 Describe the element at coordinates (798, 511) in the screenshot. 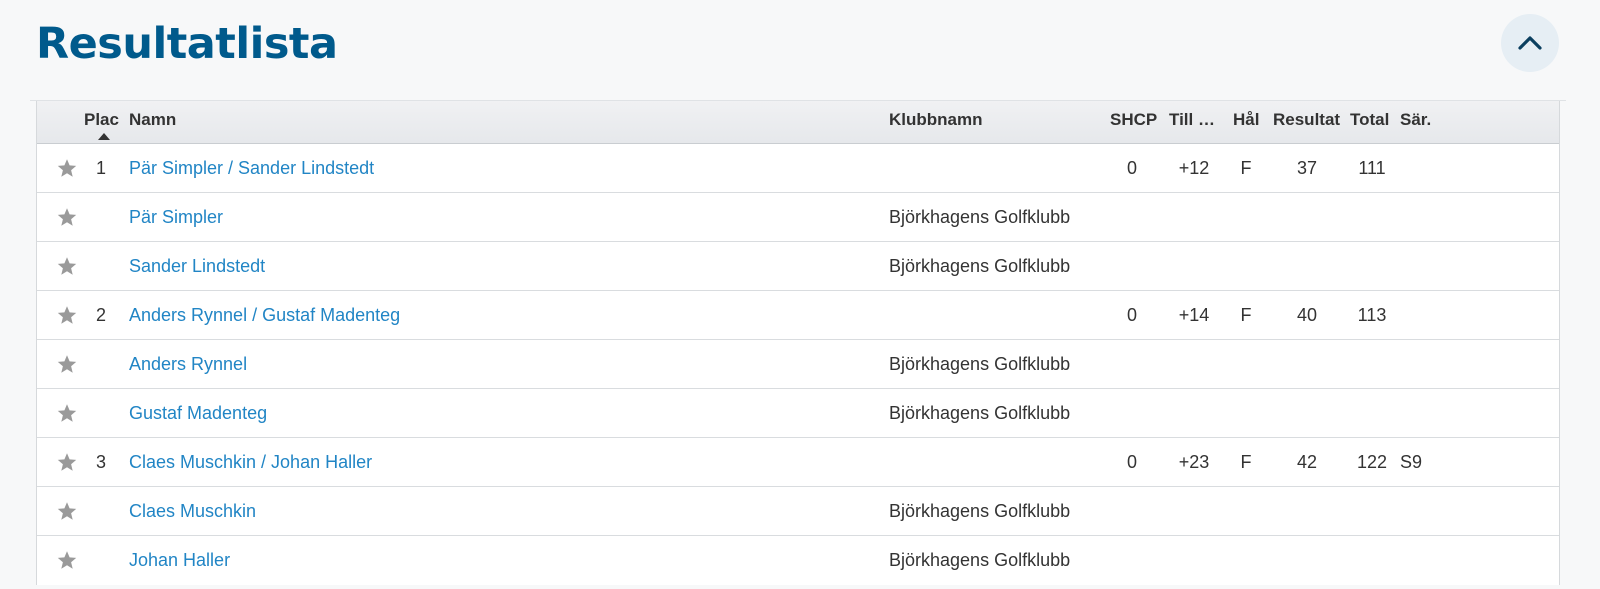

I see `table-row-player: Claes Muschkin Björkhagens Golfklubb` at that location.